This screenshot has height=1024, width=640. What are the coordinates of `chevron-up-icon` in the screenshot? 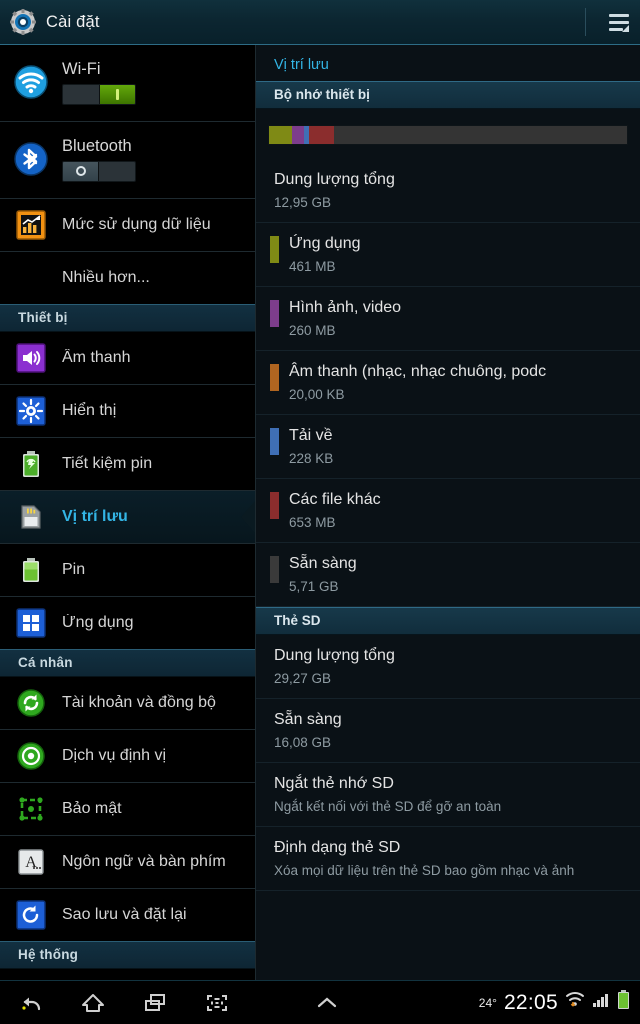 It's located at (327, 1002).